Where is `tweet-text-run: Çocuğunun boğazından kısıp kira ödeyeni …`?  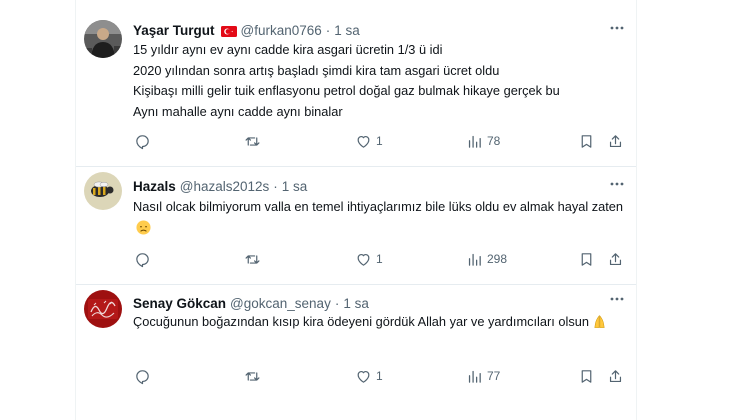 tweet-text-run: Çocuğunun boğazından kısıp kira ödeyeni … is located at coordinates (361, 321).